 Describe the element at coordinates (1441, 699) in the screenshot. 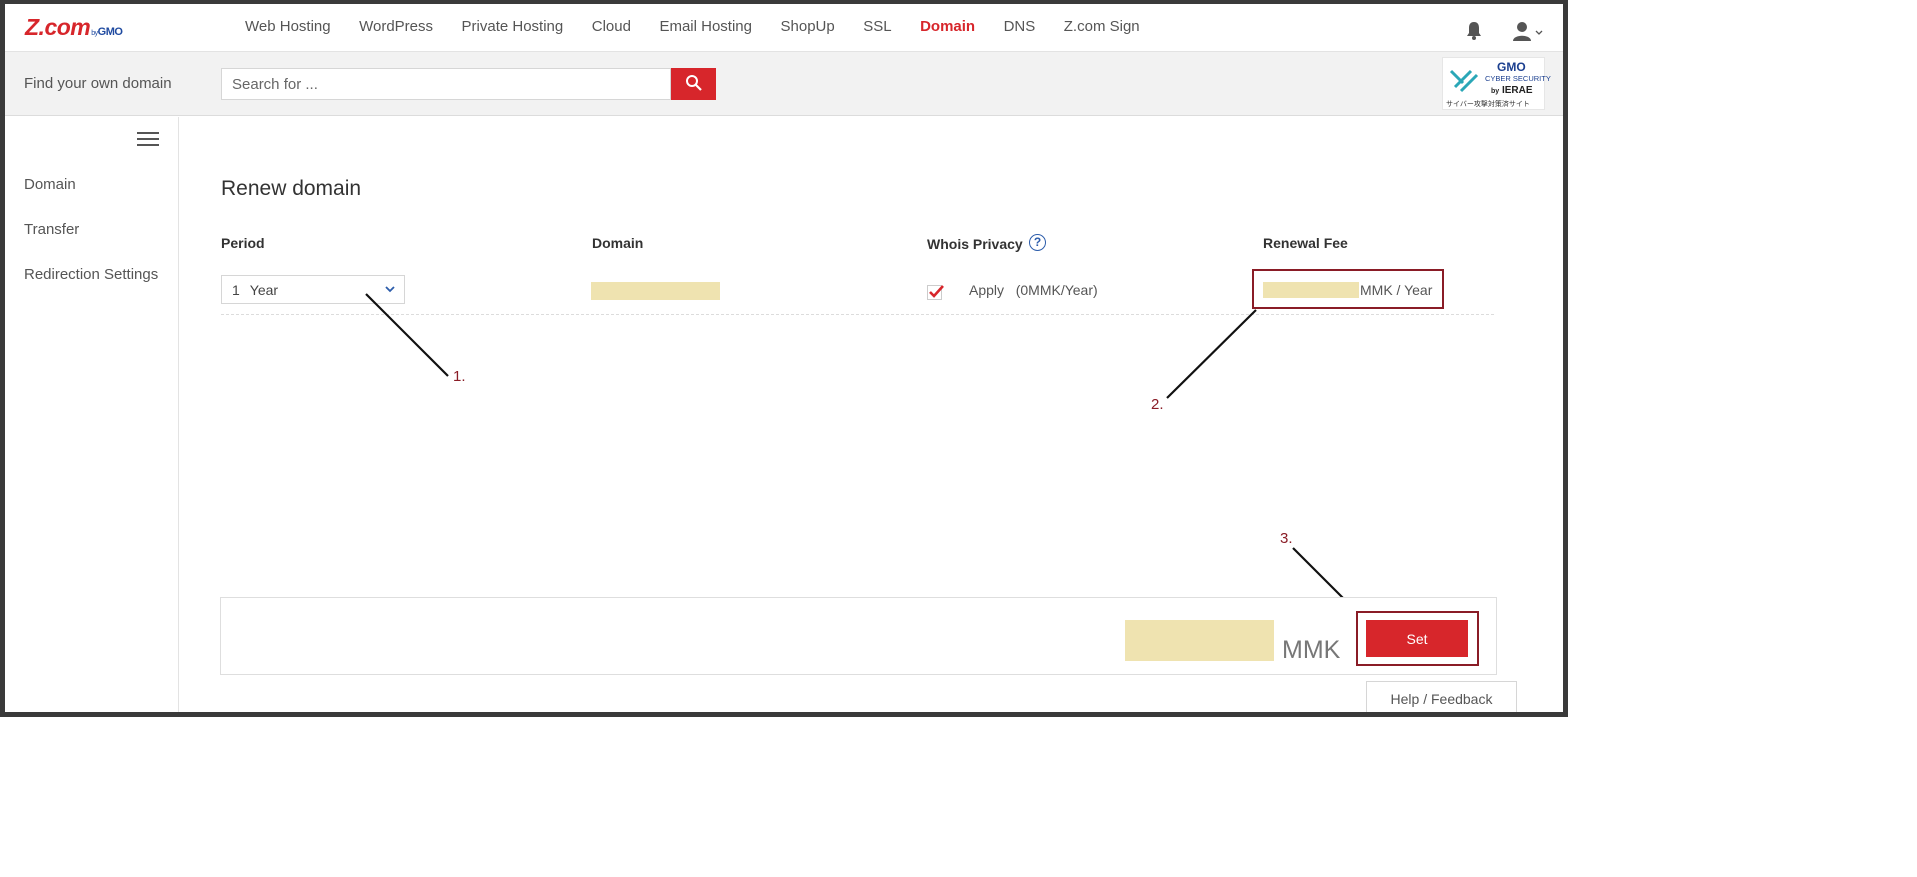

I see `help-feedback-button: Help / Feedback` at that location.